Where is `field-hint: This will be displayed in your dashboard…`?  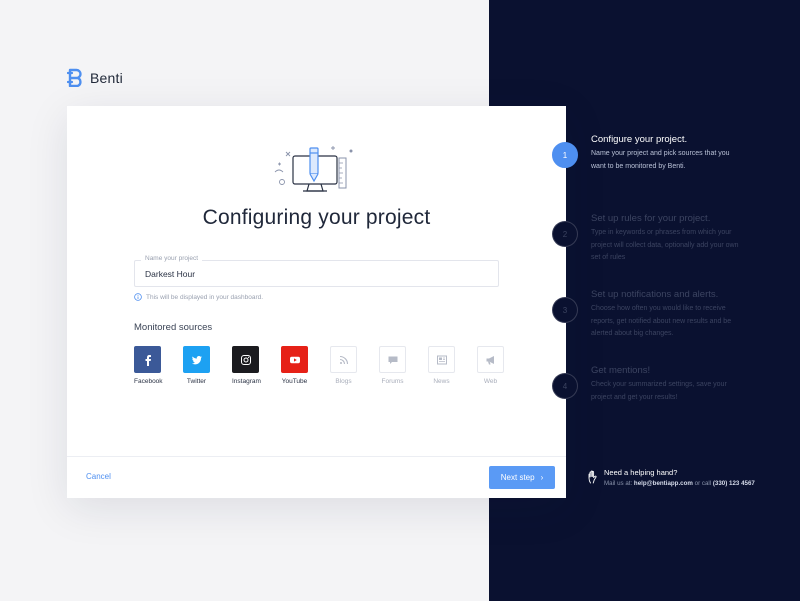
field-hint: This will be displayed in your dashboard… is located at coordinates (198, 297).